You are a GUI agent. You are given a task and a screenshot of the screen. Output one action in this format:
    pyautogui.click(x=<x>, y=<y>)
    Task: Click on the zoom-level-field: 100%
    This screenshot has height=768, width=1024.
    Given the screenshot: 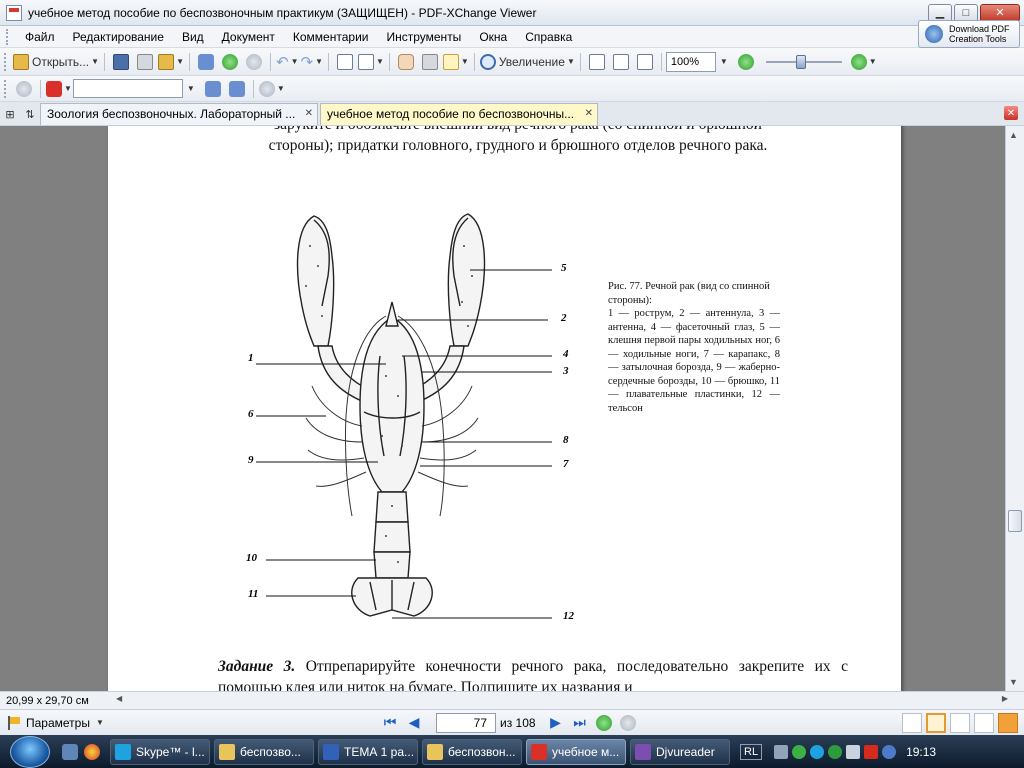 What is the action you would take?
    pyautogui.click(x=690, y=61)
    